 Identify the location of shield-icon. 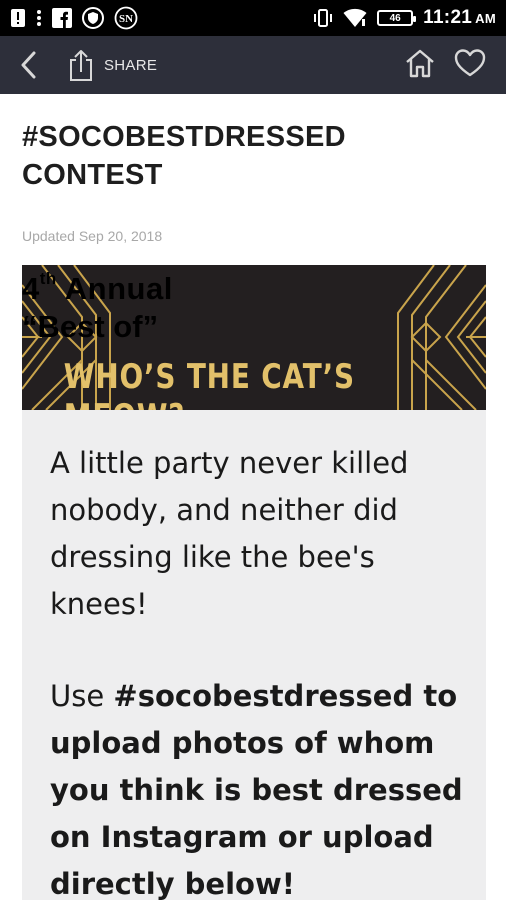
(93, 18).